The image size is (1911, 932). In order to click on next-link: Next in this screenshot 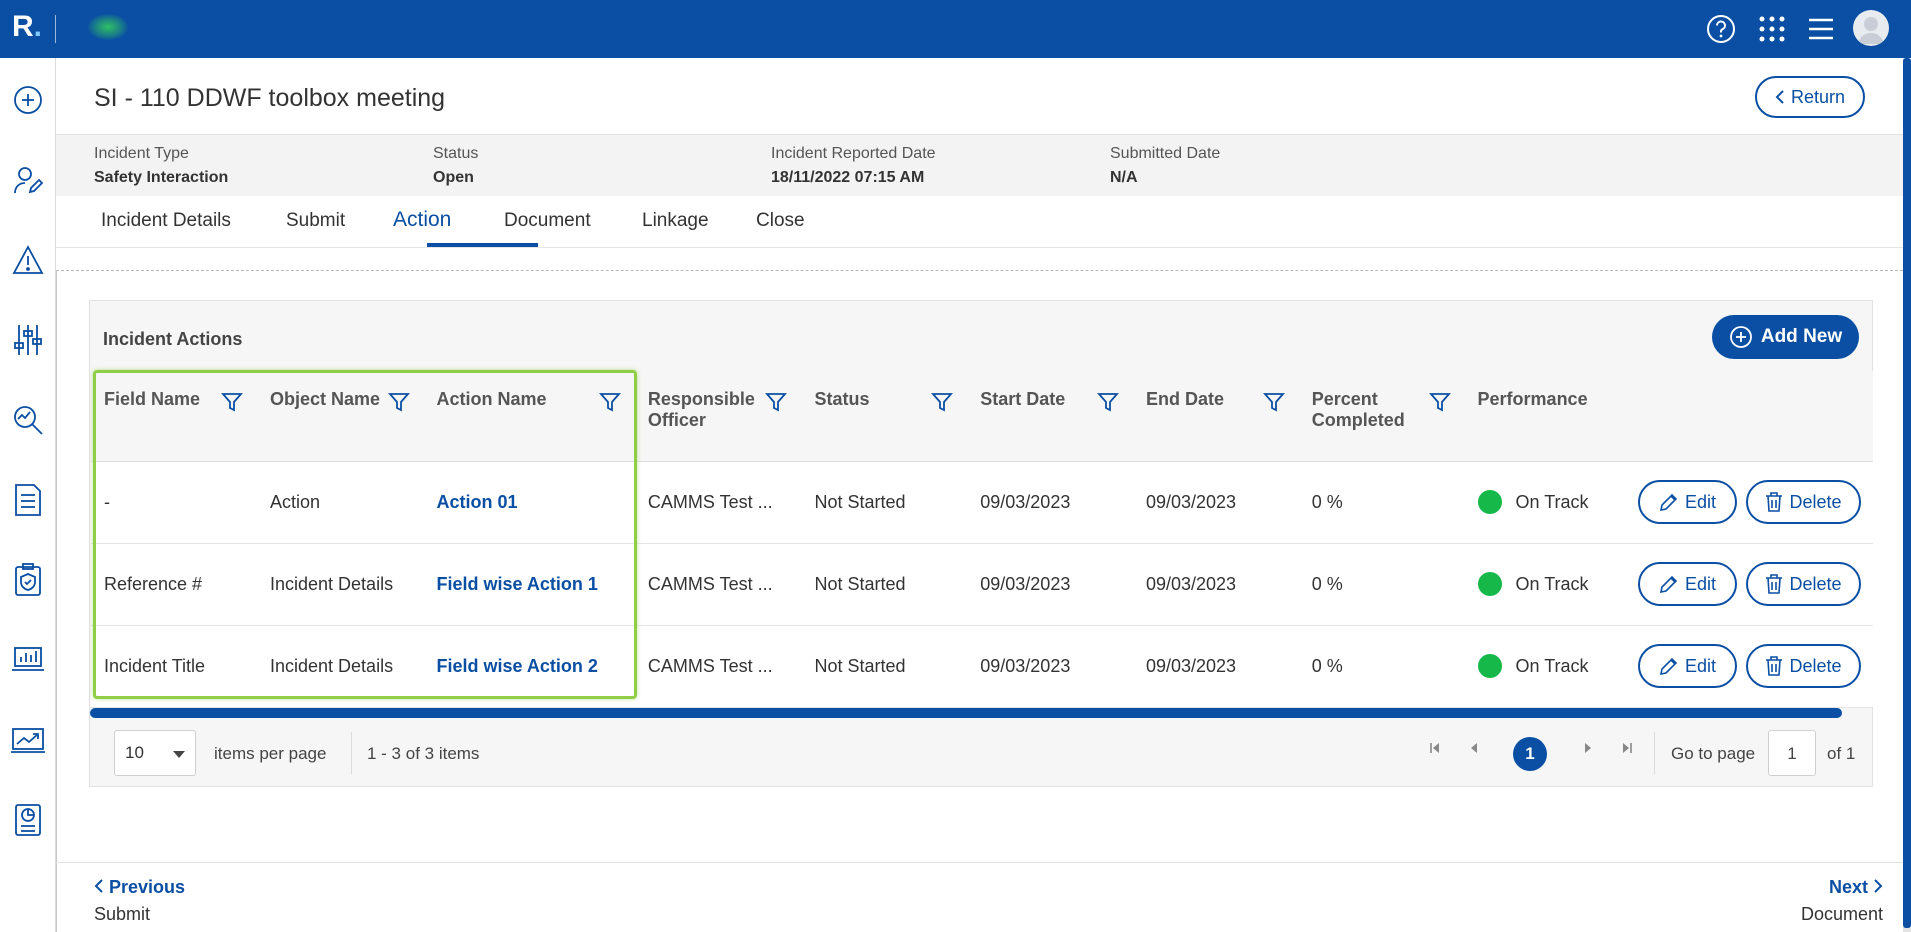, I will do `click(1856, 887)`.